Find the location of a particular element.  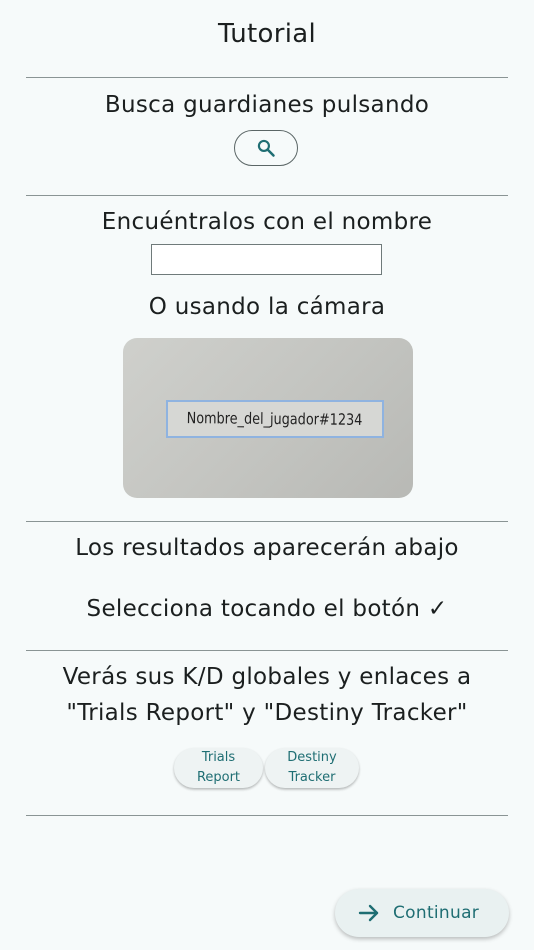

continue-label: Continuar is located at coordinates (436, 913).